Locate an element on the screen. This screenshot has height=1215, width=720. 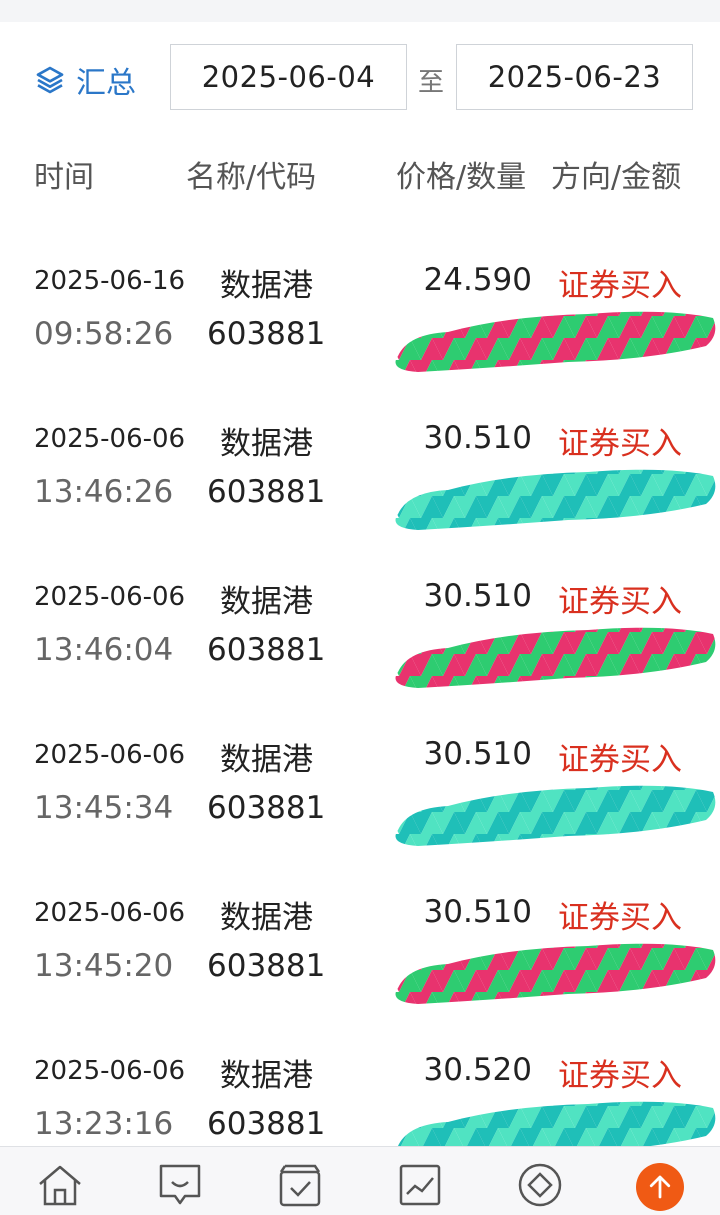
start-date-field: 2025-06-04 is located at coordinates (288, 77).